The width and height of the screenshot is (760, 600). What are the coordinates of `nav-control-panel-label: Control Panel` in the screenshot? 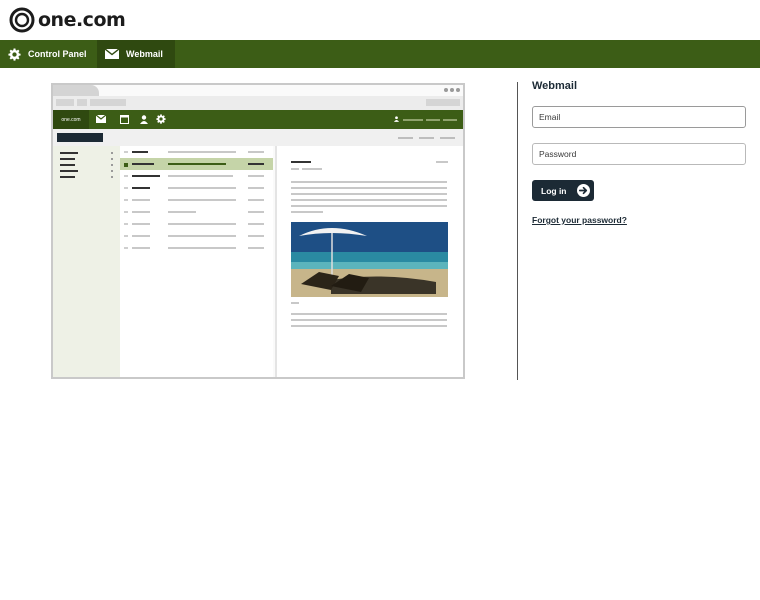 It's located at (57, 54).